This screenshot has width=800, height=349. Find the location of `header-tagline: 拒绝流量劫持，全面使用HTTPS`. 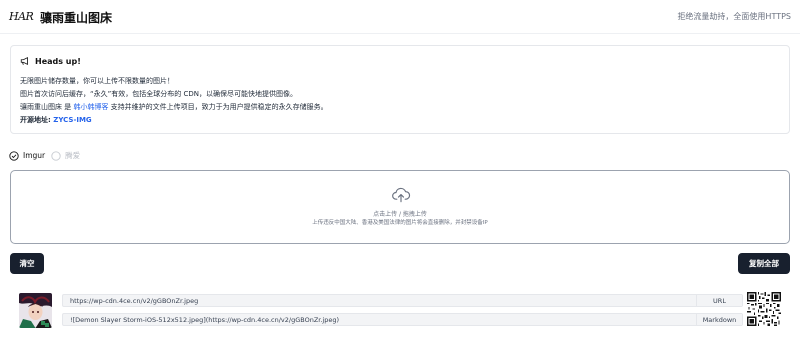

header-tagline: 拒绝流量劫持，全面使用HTTPS is located at coordinates (734, 16).